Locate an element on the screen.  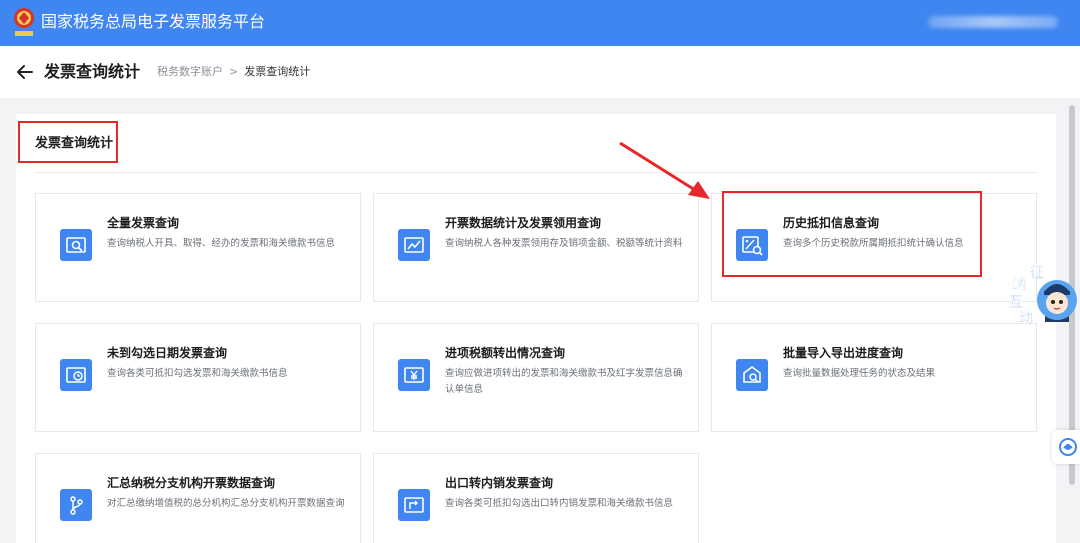
card-full-invoice-query: 全量发票查询 查询纳税人开具、取得、经办的发票和海关缴款书信息 is located at coordinates (198, 247).